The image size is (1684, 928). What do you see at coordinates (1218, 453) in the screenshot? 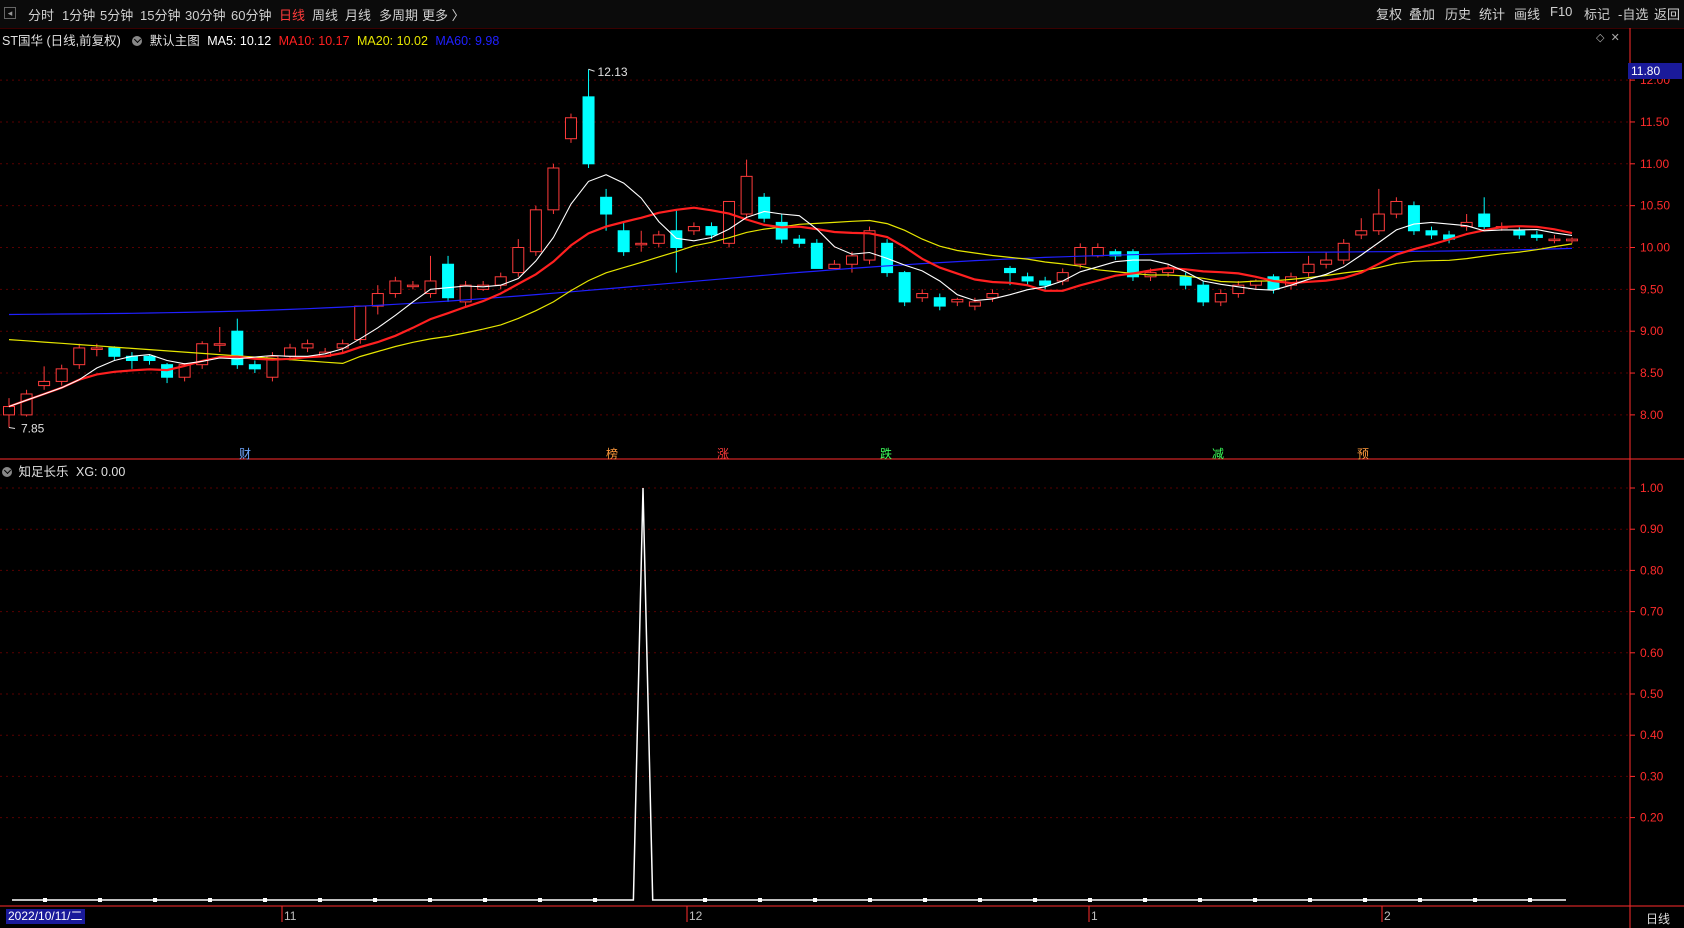
I see `event-marker: 减` at bounding box center [1218, 453].